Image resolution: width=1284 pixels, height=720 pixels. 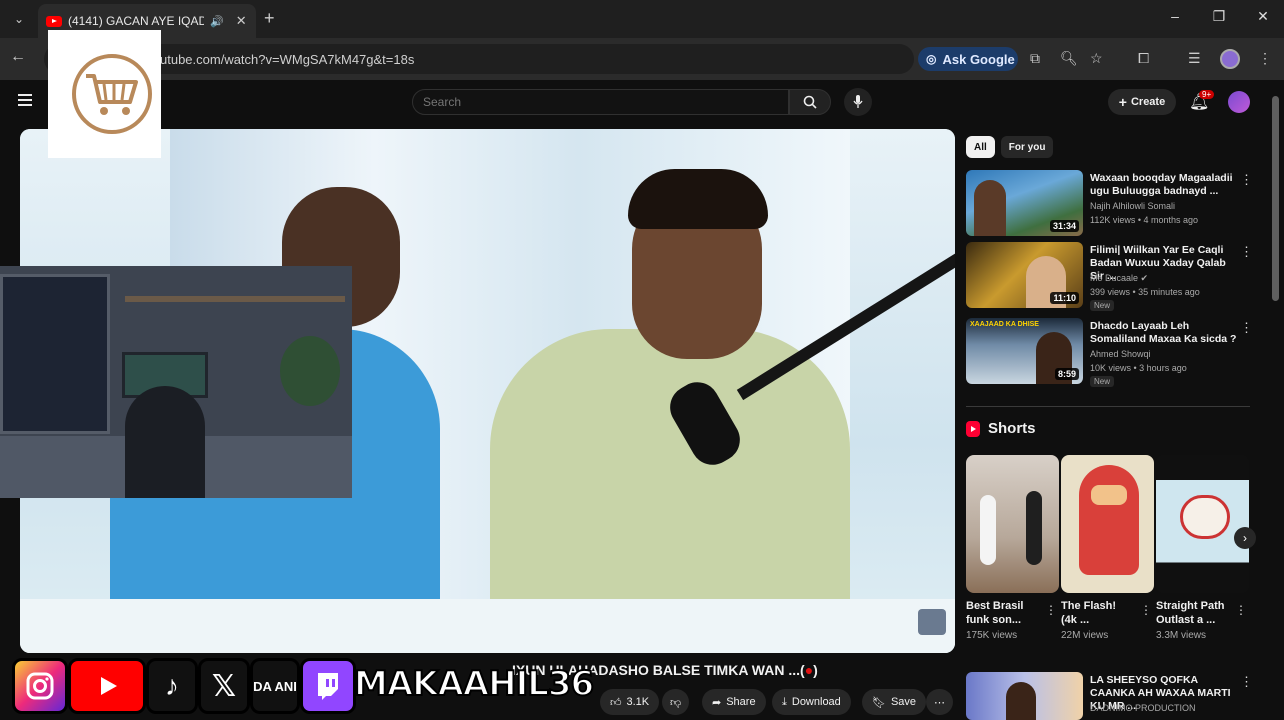 What do you see at coordinates (1012, 428) in the screenshot?
I see `shorts-label: Shorts` at bounding box center [1012, 428].